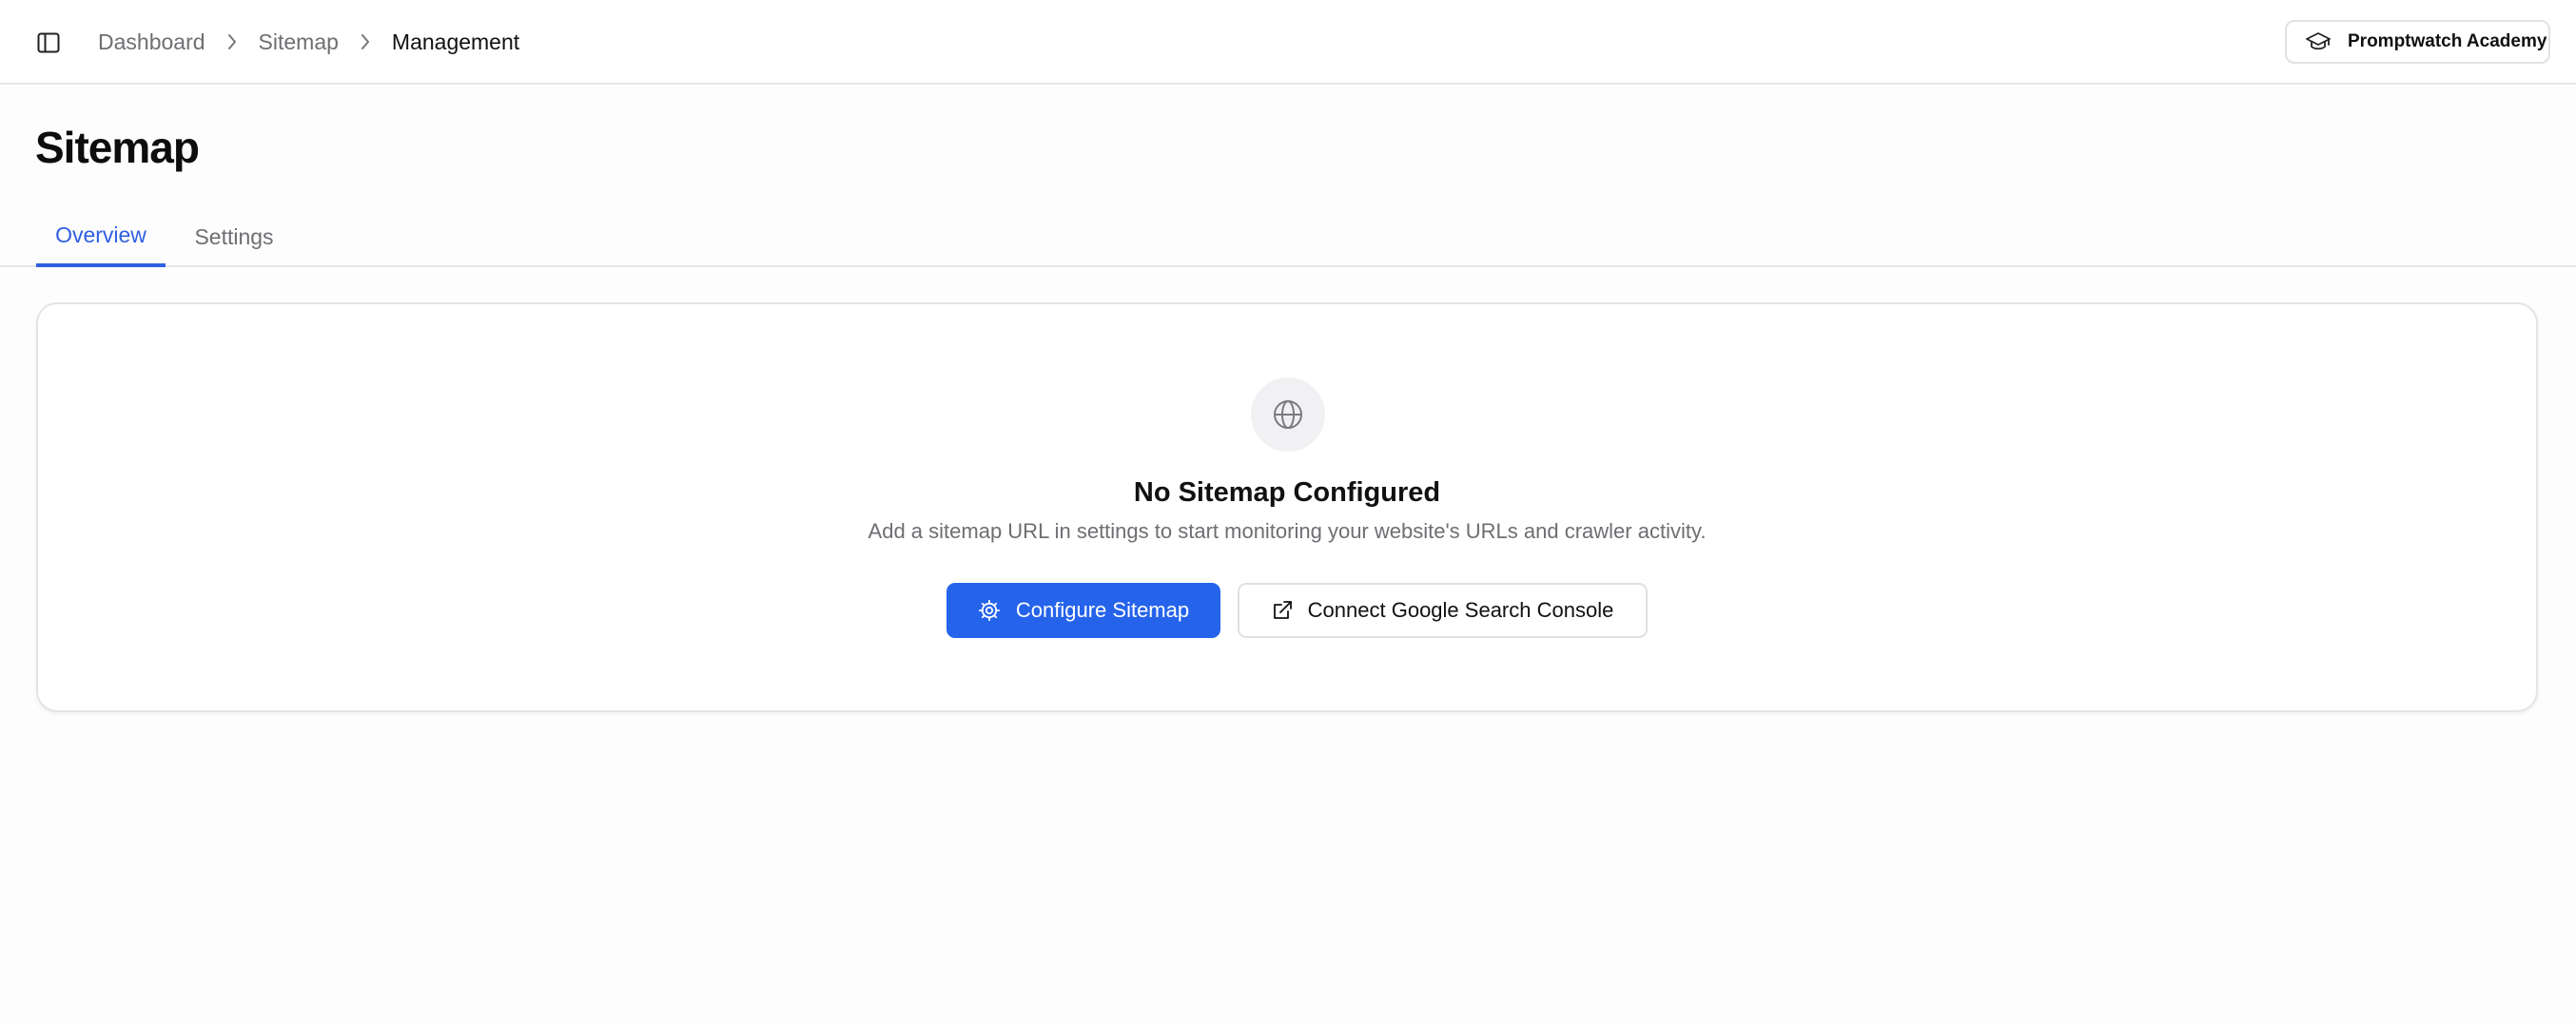 The width and height of the screenshot is (2576, 1025). What do you see at coordinates (118, 147) in the screenshot?
I see `page-title: Sitemap` at bounding box center [118, 147].